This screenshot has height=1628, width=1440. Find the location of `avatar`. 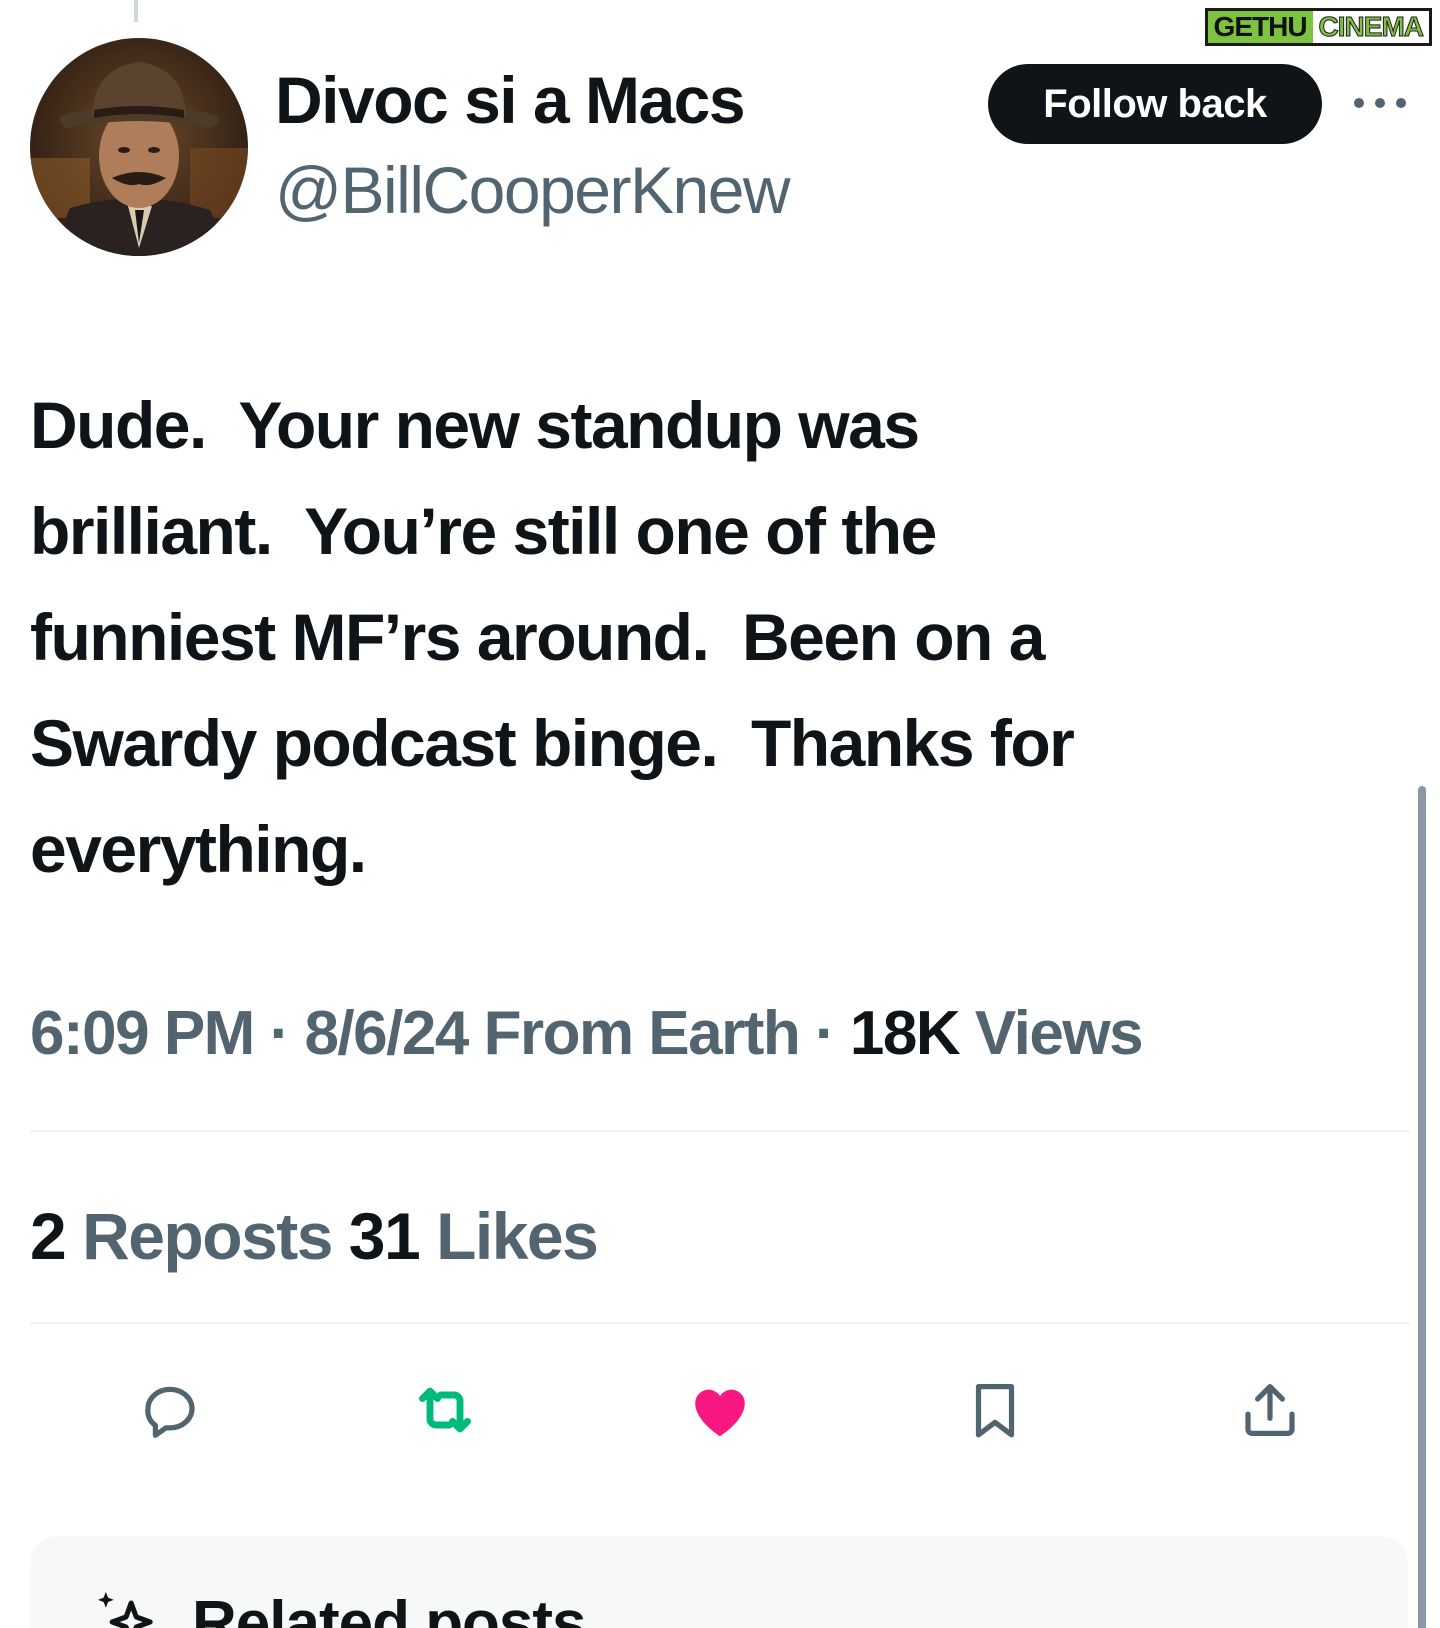

avatar is located at coordinates (139, 147).